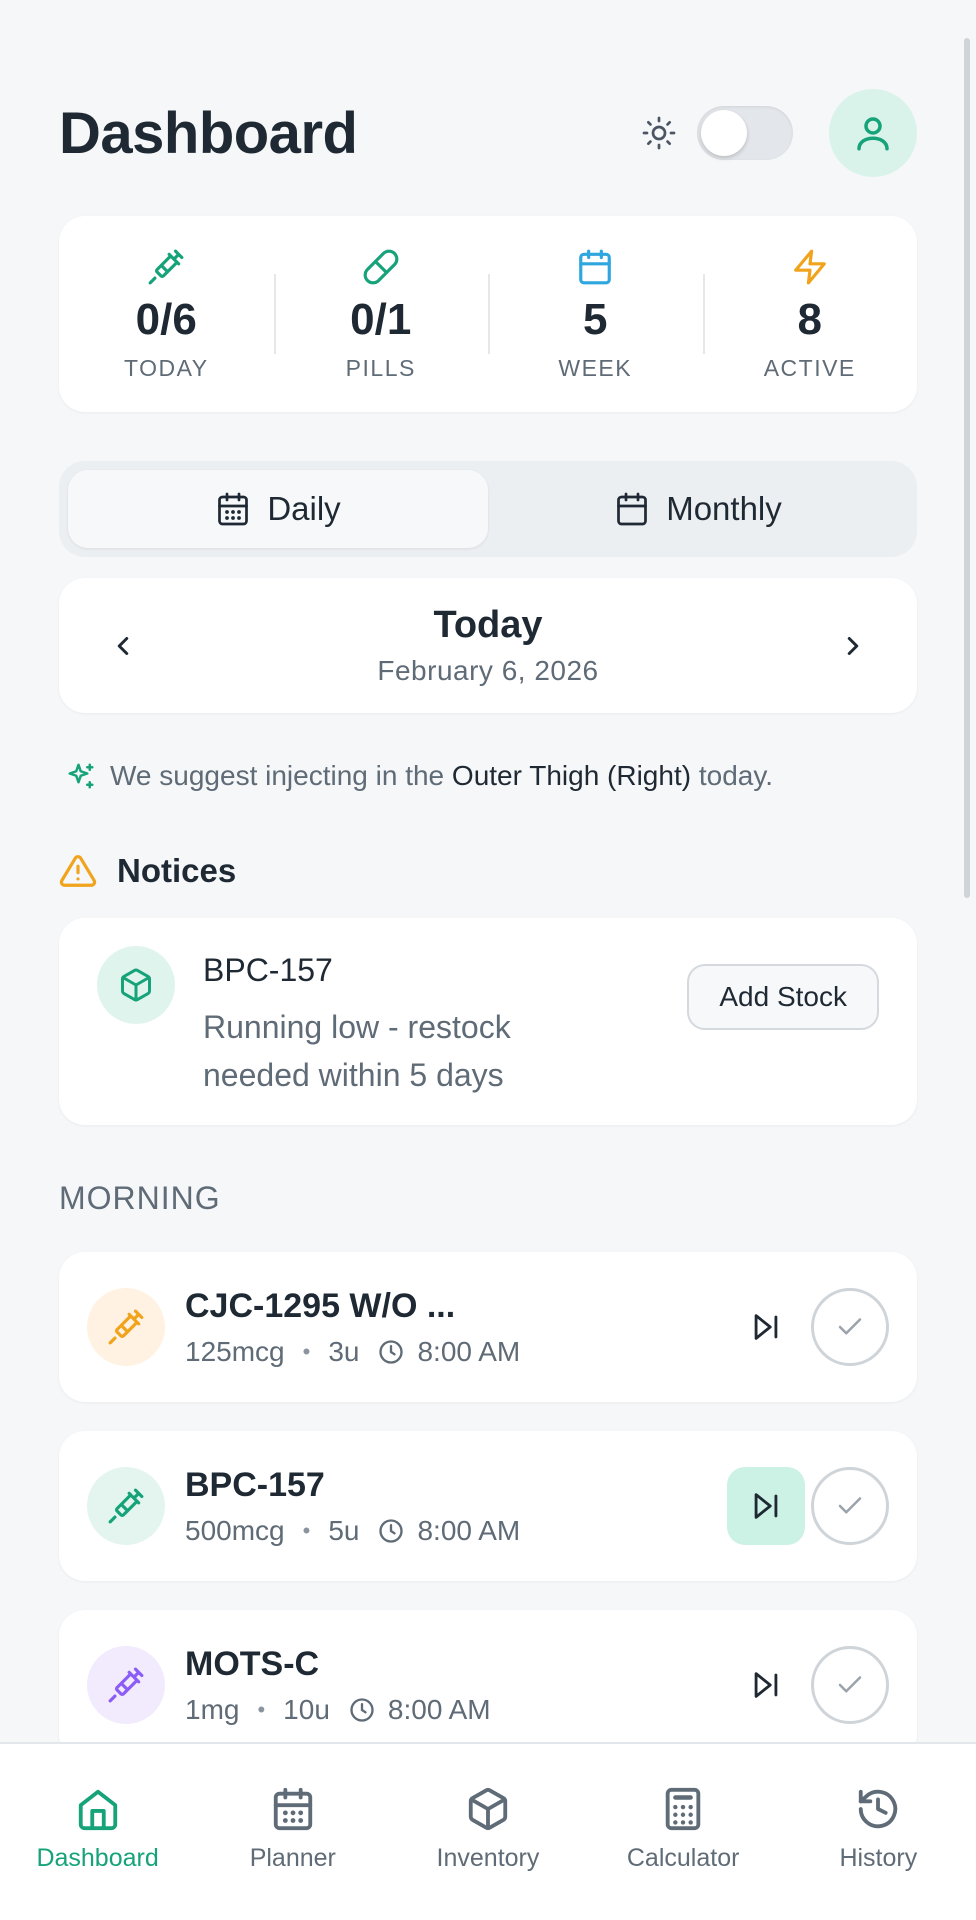 The width and height of the screenshot is (976, 1920). I want to click on view-toggle: Daily Monthly, so click(488, 509).